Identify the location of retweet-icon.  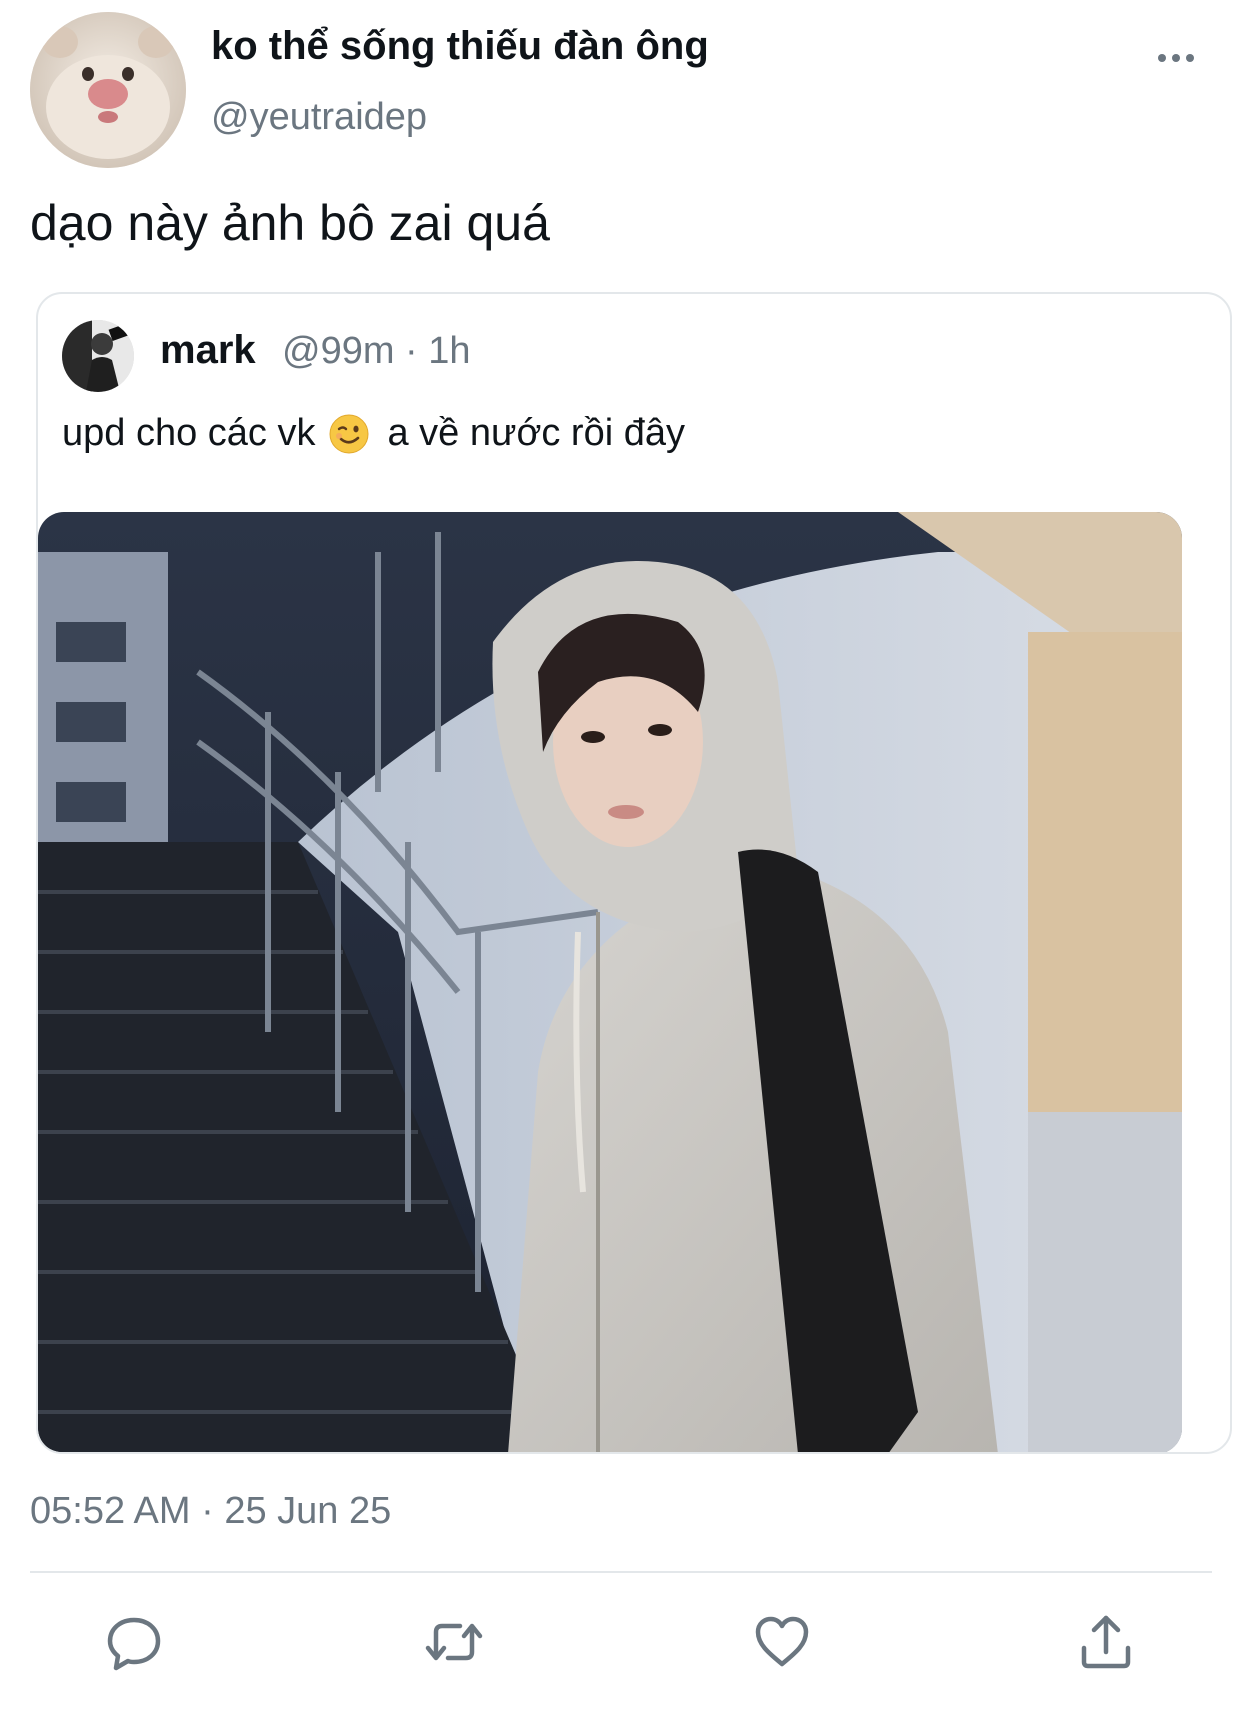
(454, 1642).